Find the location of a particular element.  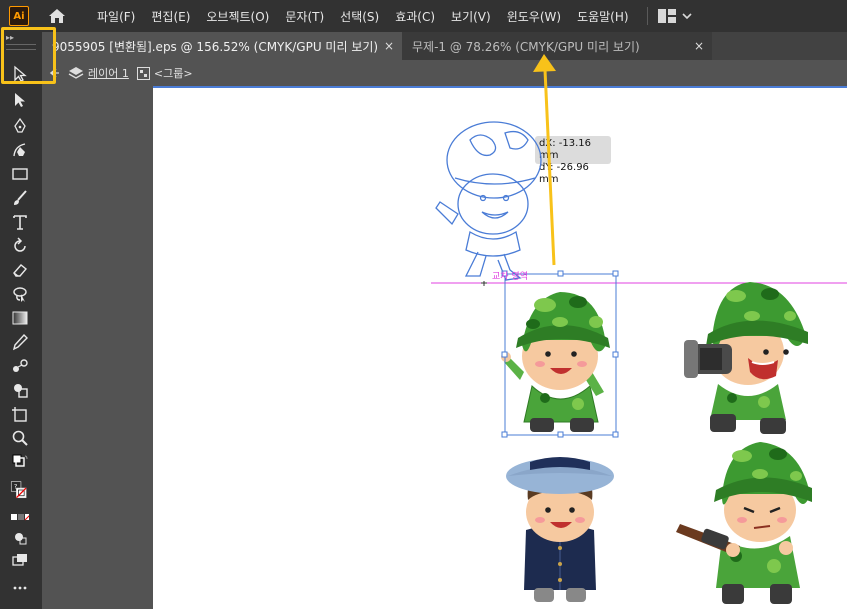

tab-document-untitled: 무제-1 @ 78.26% (CMYK/GPU 미리 보기) × is located at coordinates (557, 46).